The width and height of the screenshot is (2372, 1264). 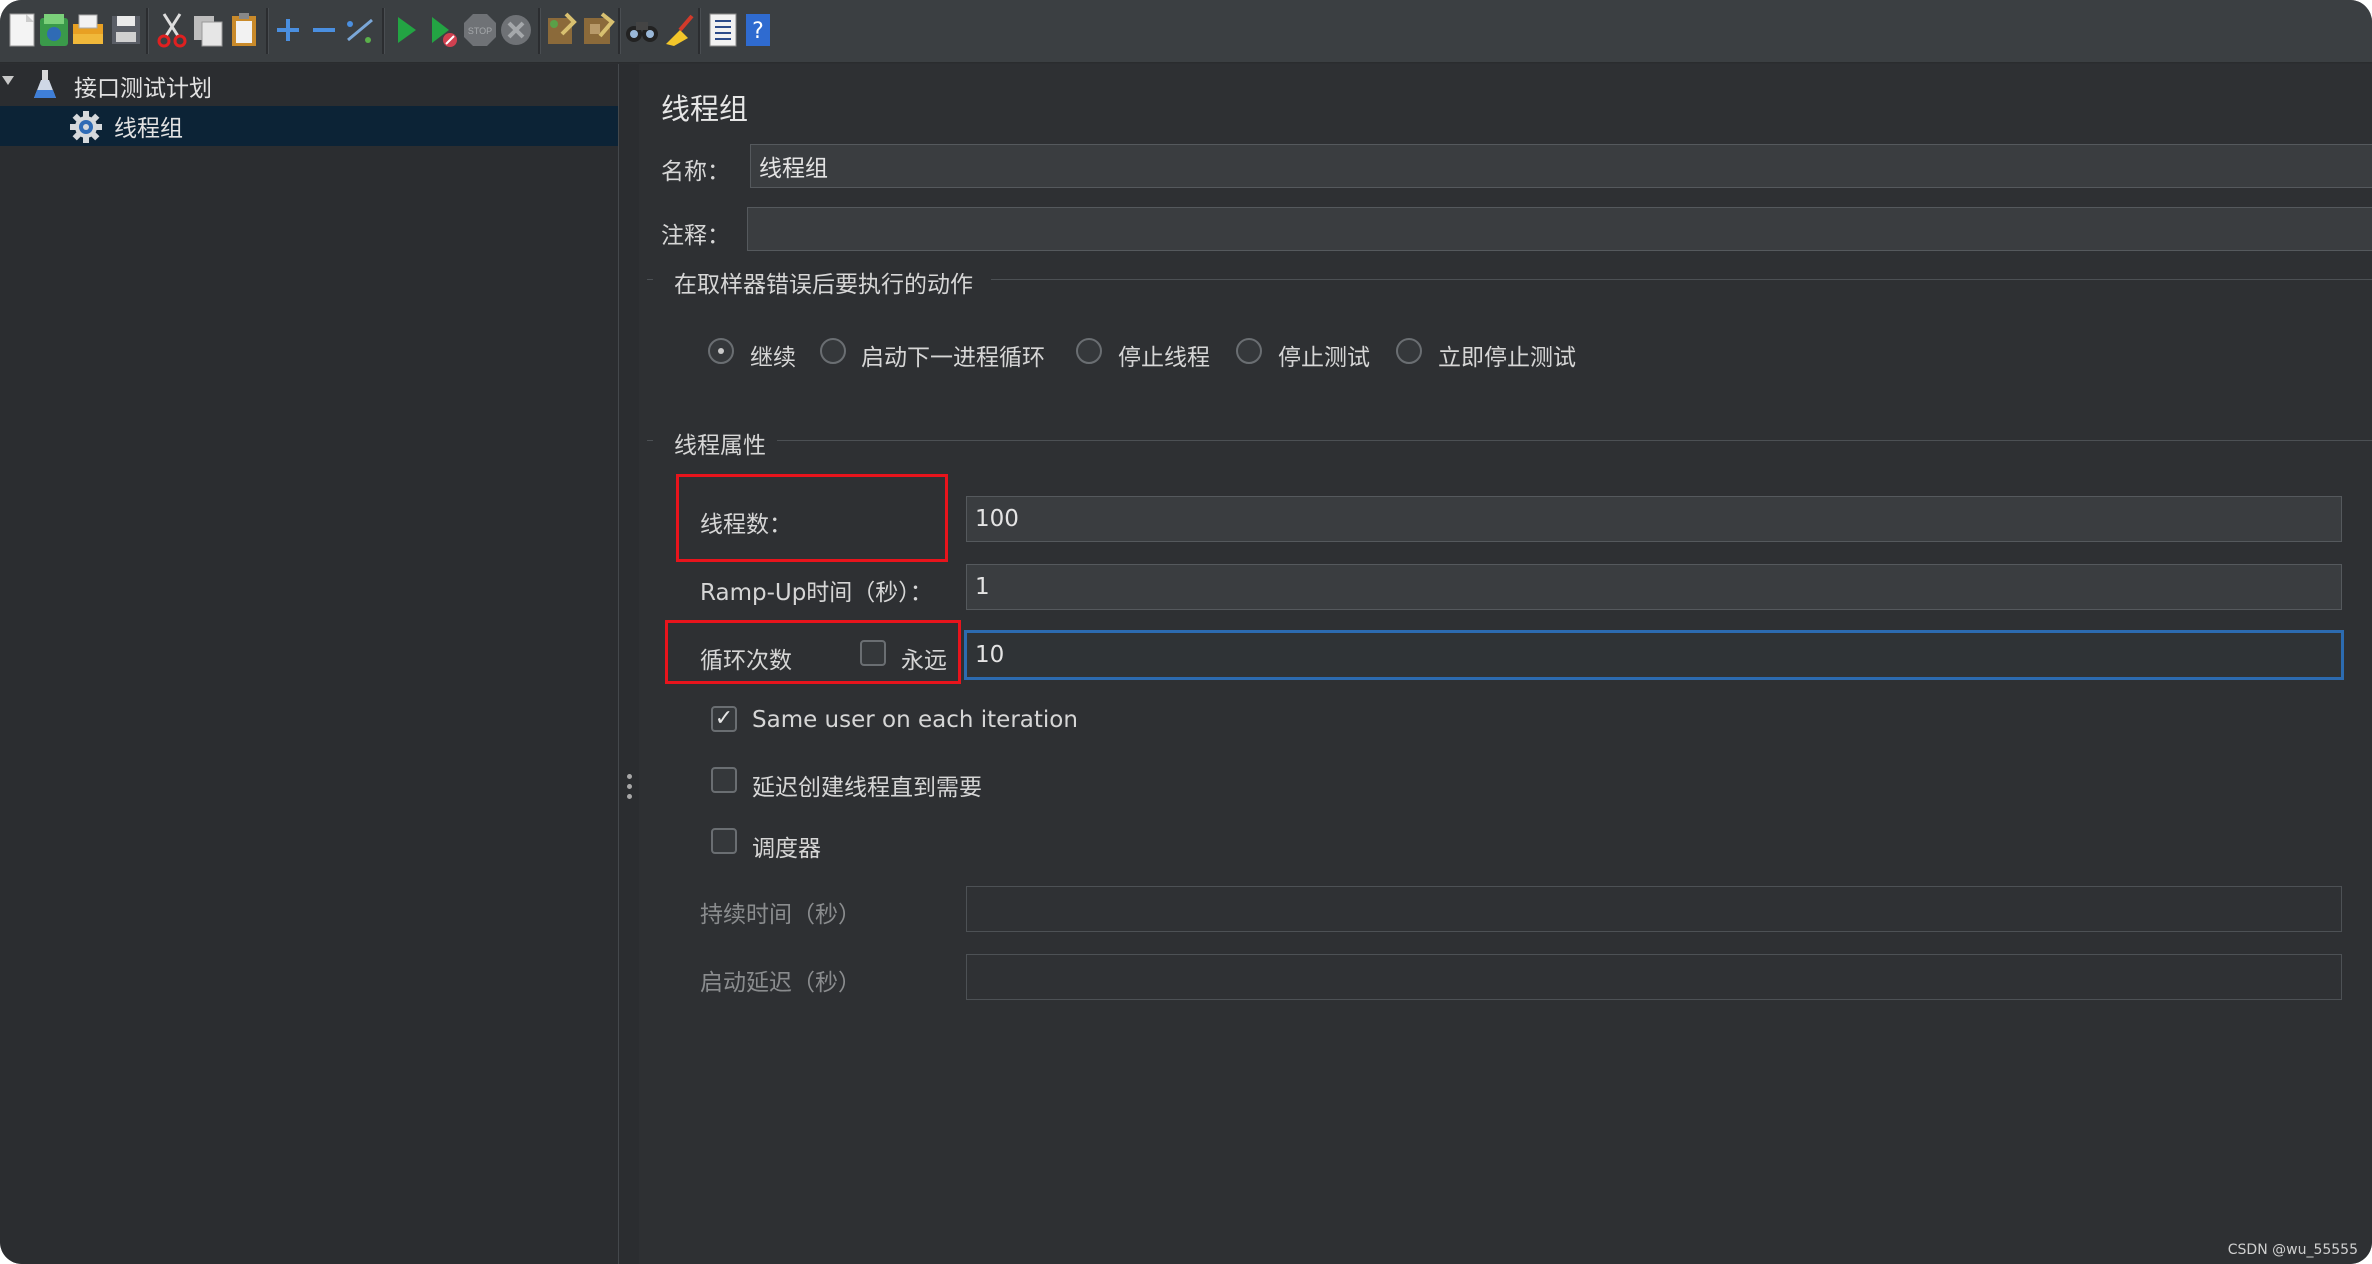 What do you see at coordinates (516, 30) in the screenshot?
I see `shutdown-icon` at bounding box center [516, 30].